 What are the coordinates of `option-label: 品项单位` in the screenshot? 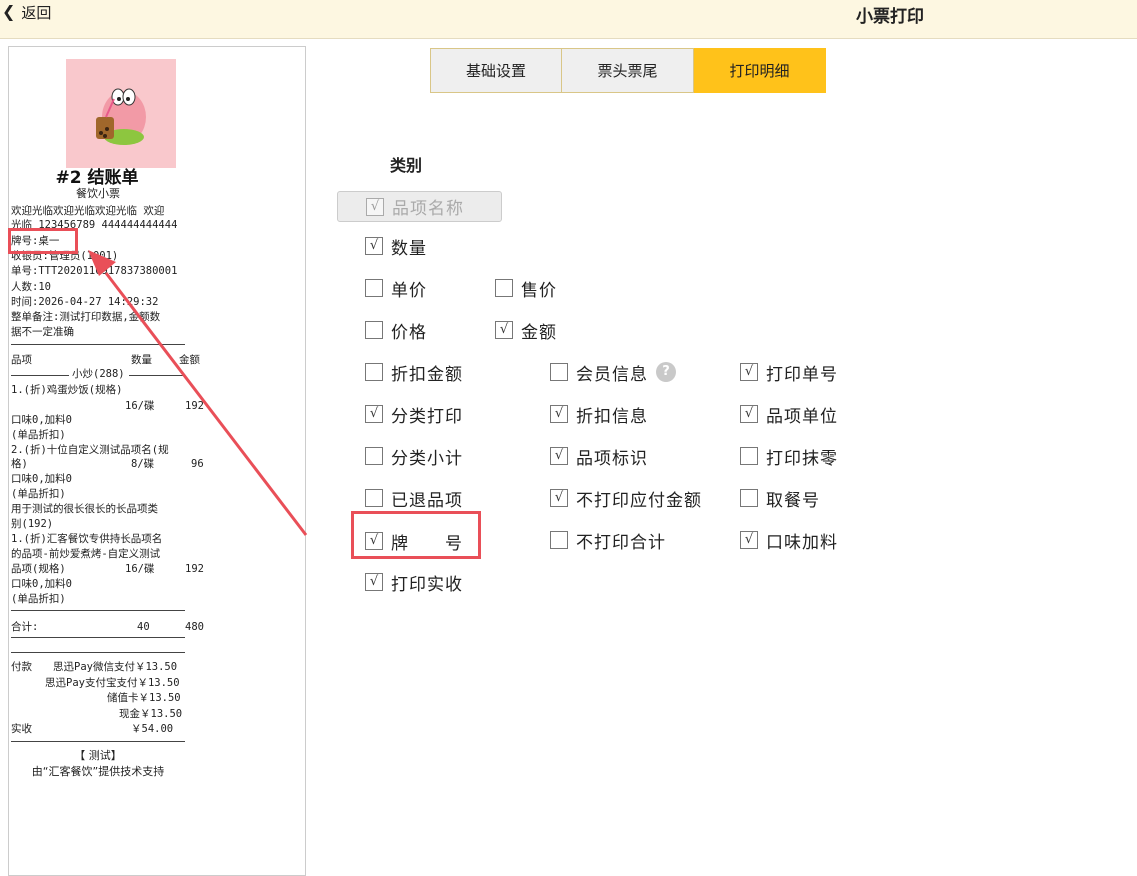 It's located at (802, 416).